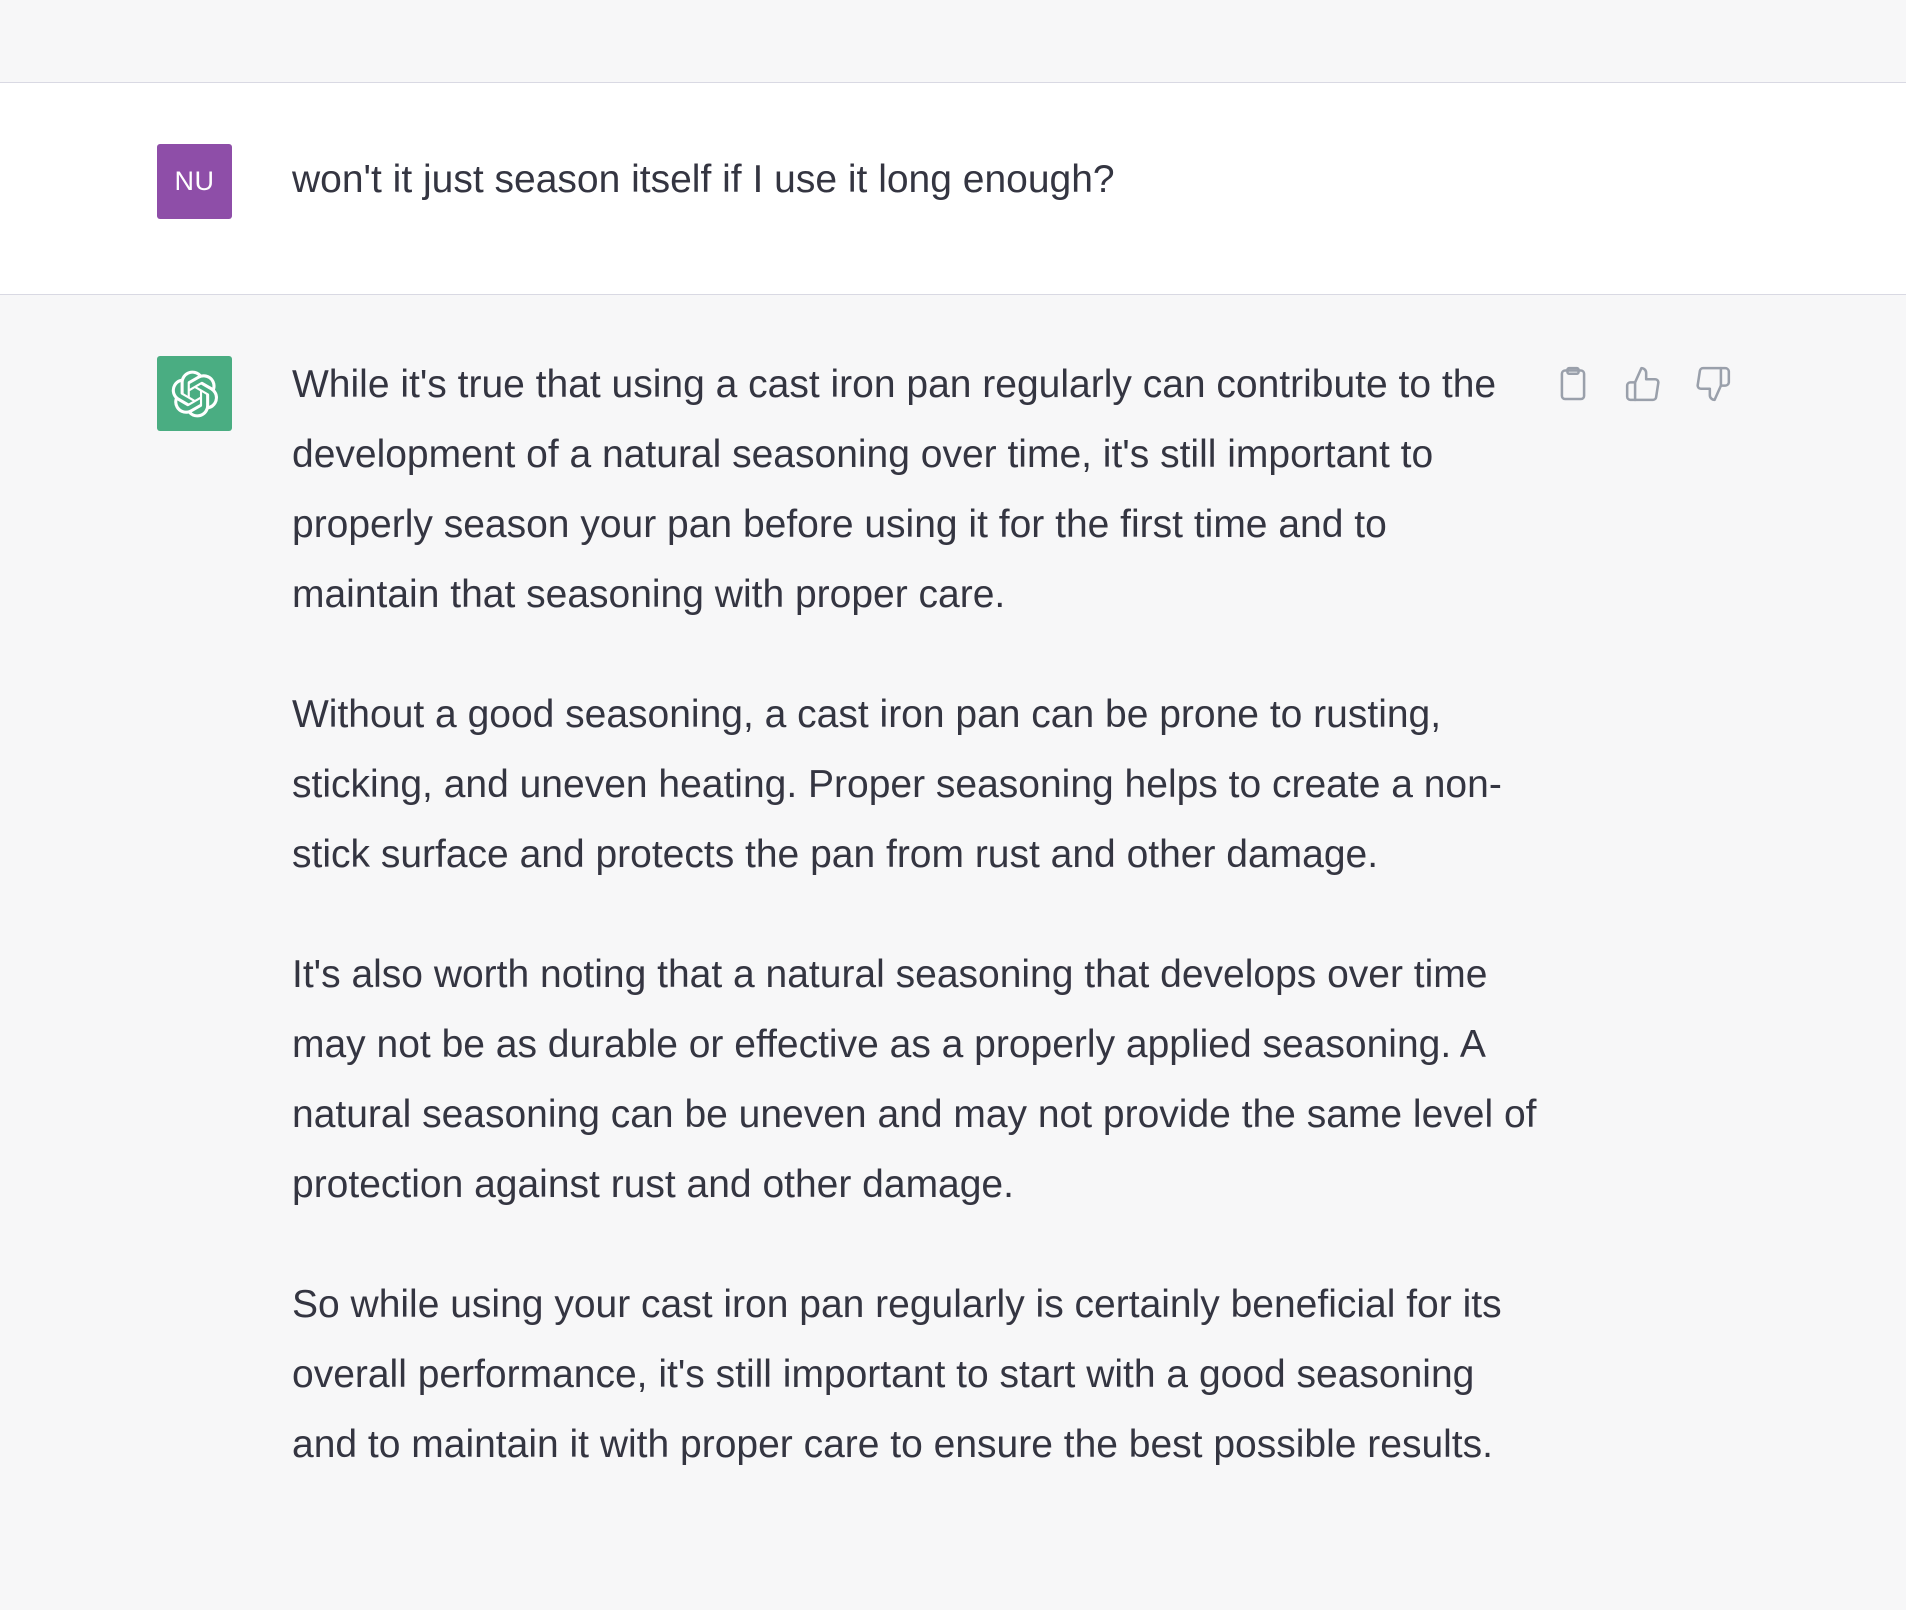 This screenshot has width=1906, height=1610. I want to click on thumbs-down-icon, so click(1713, 384).